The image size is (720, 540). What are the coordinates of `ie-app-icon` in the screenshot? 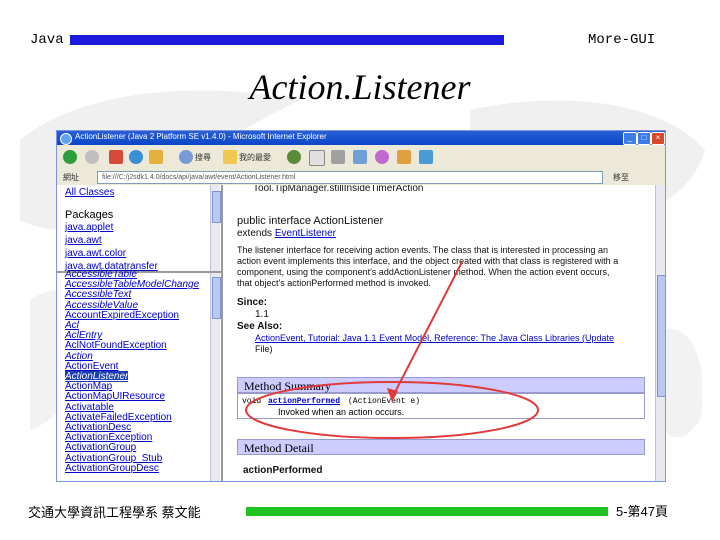 It's located at (66, 139).